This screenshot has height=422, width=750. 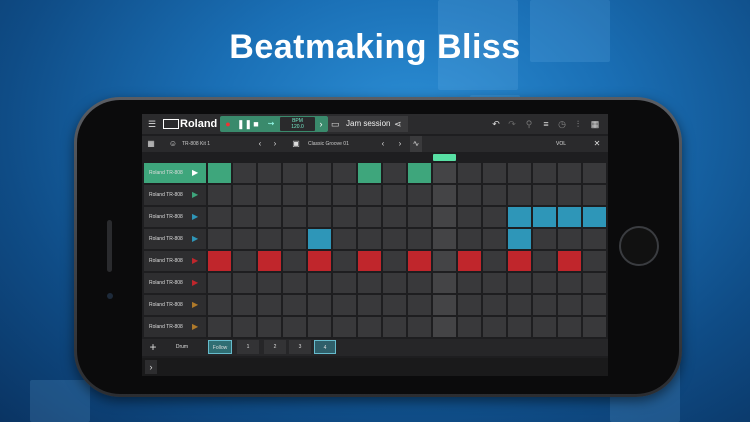 What do you see at coordinates (271, 124) in the screenshot?
I see `tempo-icon: ⇝` at bounding box center [271, 124].